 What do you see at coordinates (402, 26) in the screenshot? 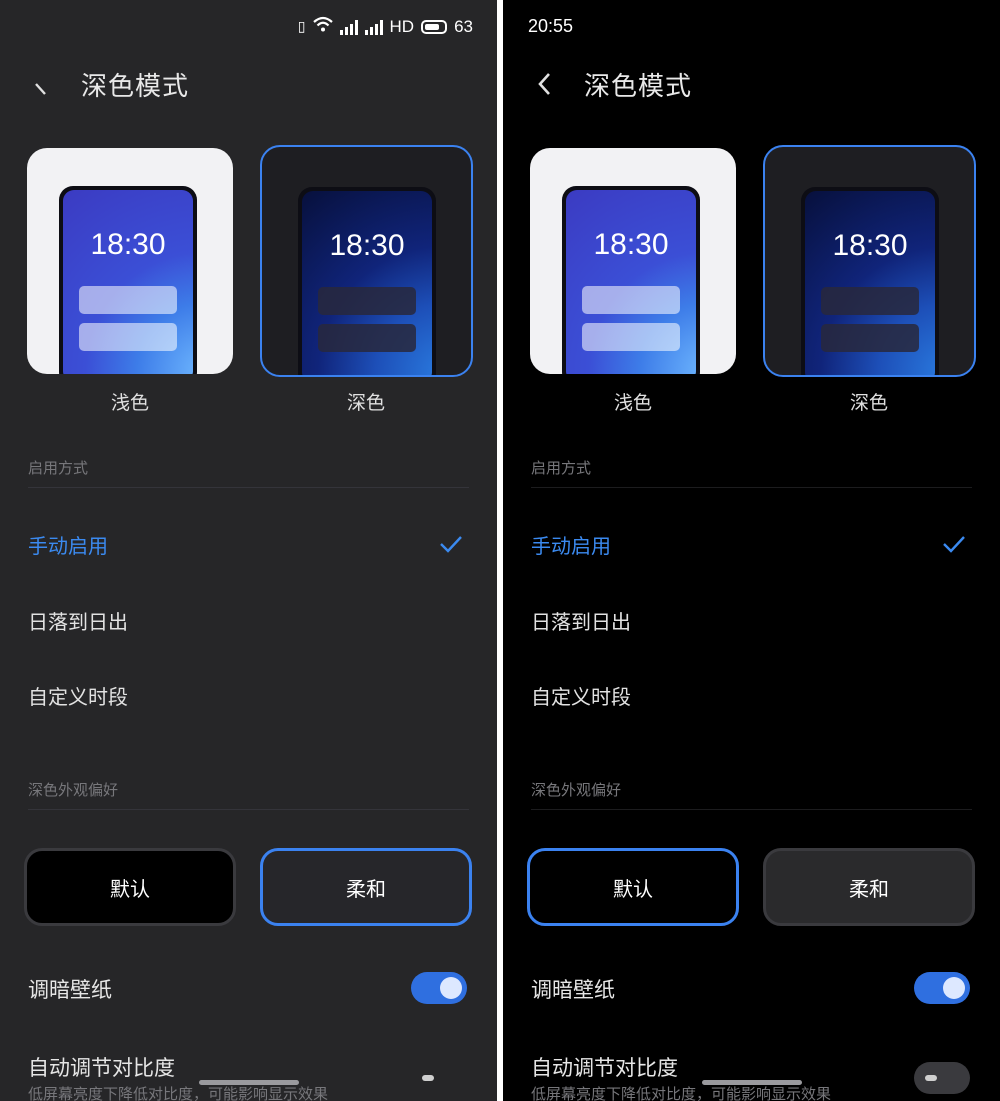
I see `network-type: HD` at bounding box center [402, 26].